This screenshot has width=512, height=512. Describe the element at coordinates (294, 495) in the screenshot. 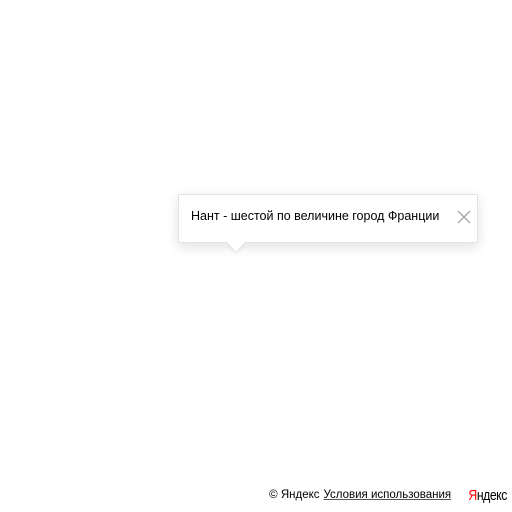

I see `copyright-text: © Яндекс` at that location.